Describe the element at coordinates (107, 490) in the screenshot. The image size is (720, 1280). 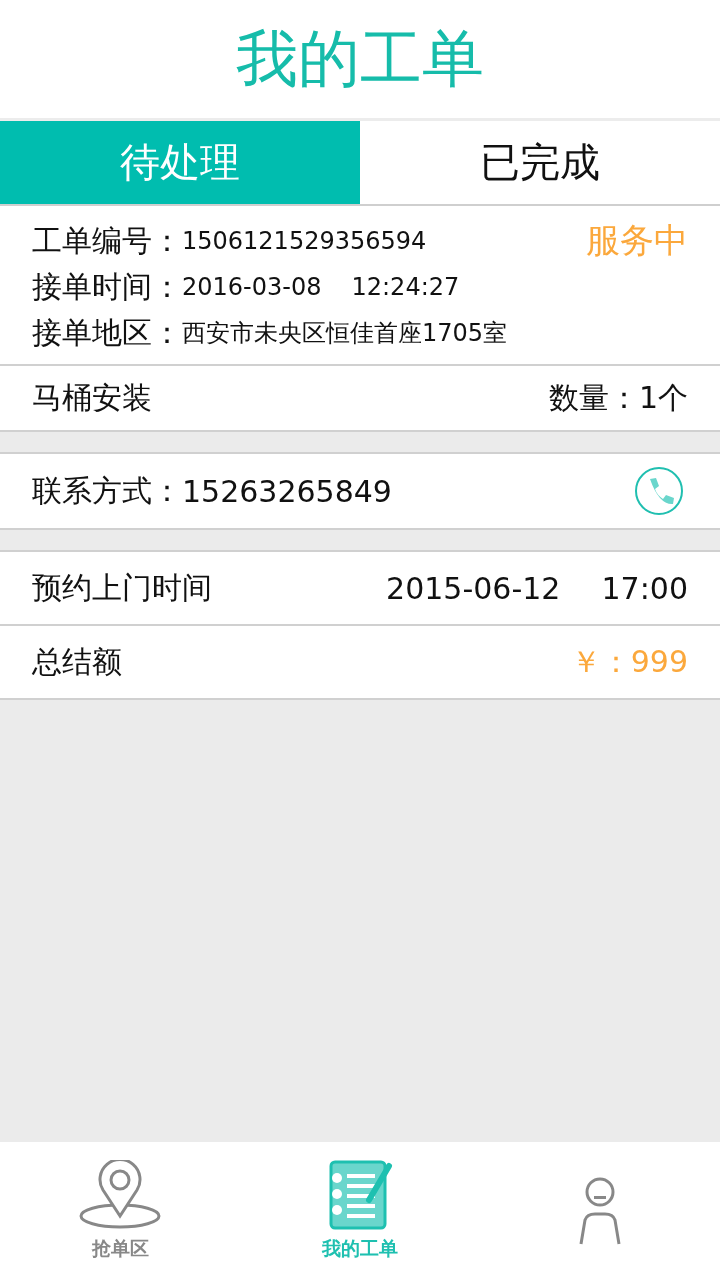
I see `contact-label: 联系方式：` at that location.